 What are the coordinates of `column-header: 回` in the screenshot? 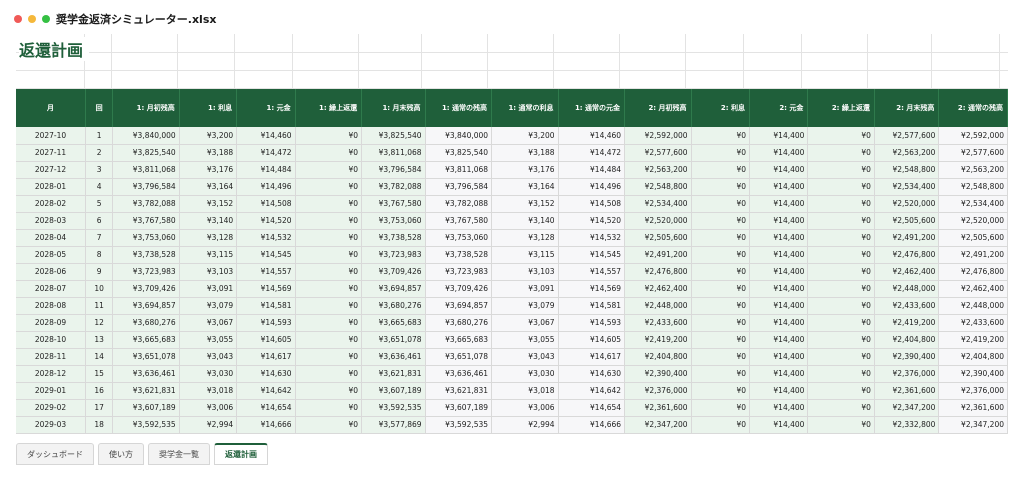 It's located at (99, 108).